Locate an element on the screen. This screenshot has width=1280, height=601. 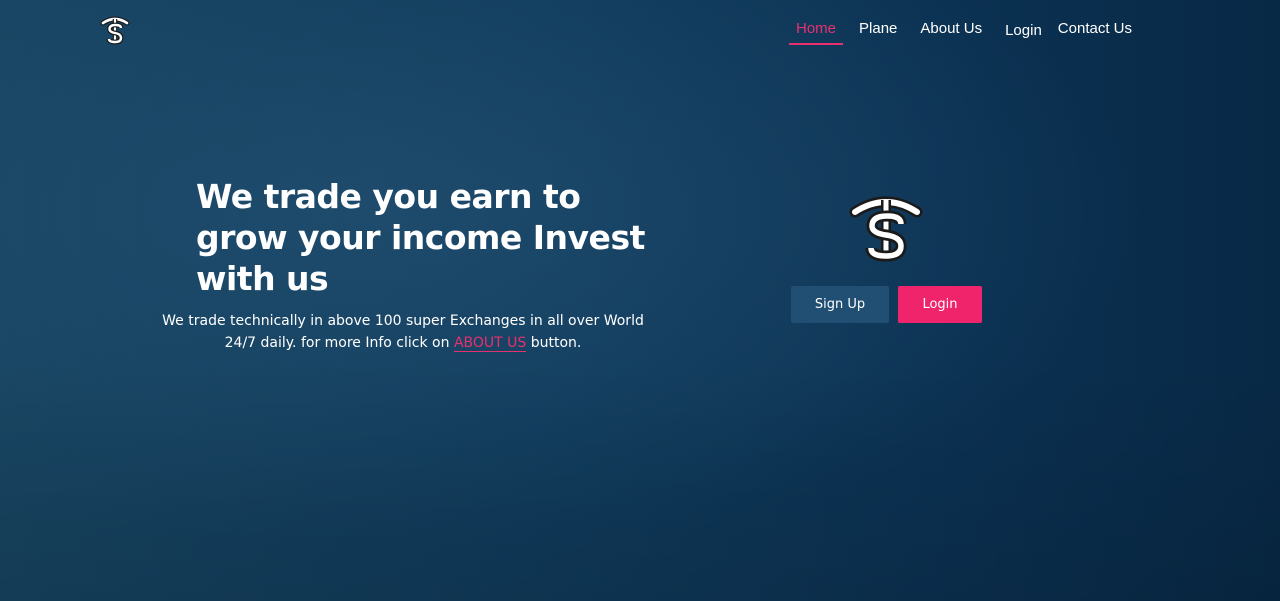
nav-item-plane: Plane is located at coordinates (878, 30).